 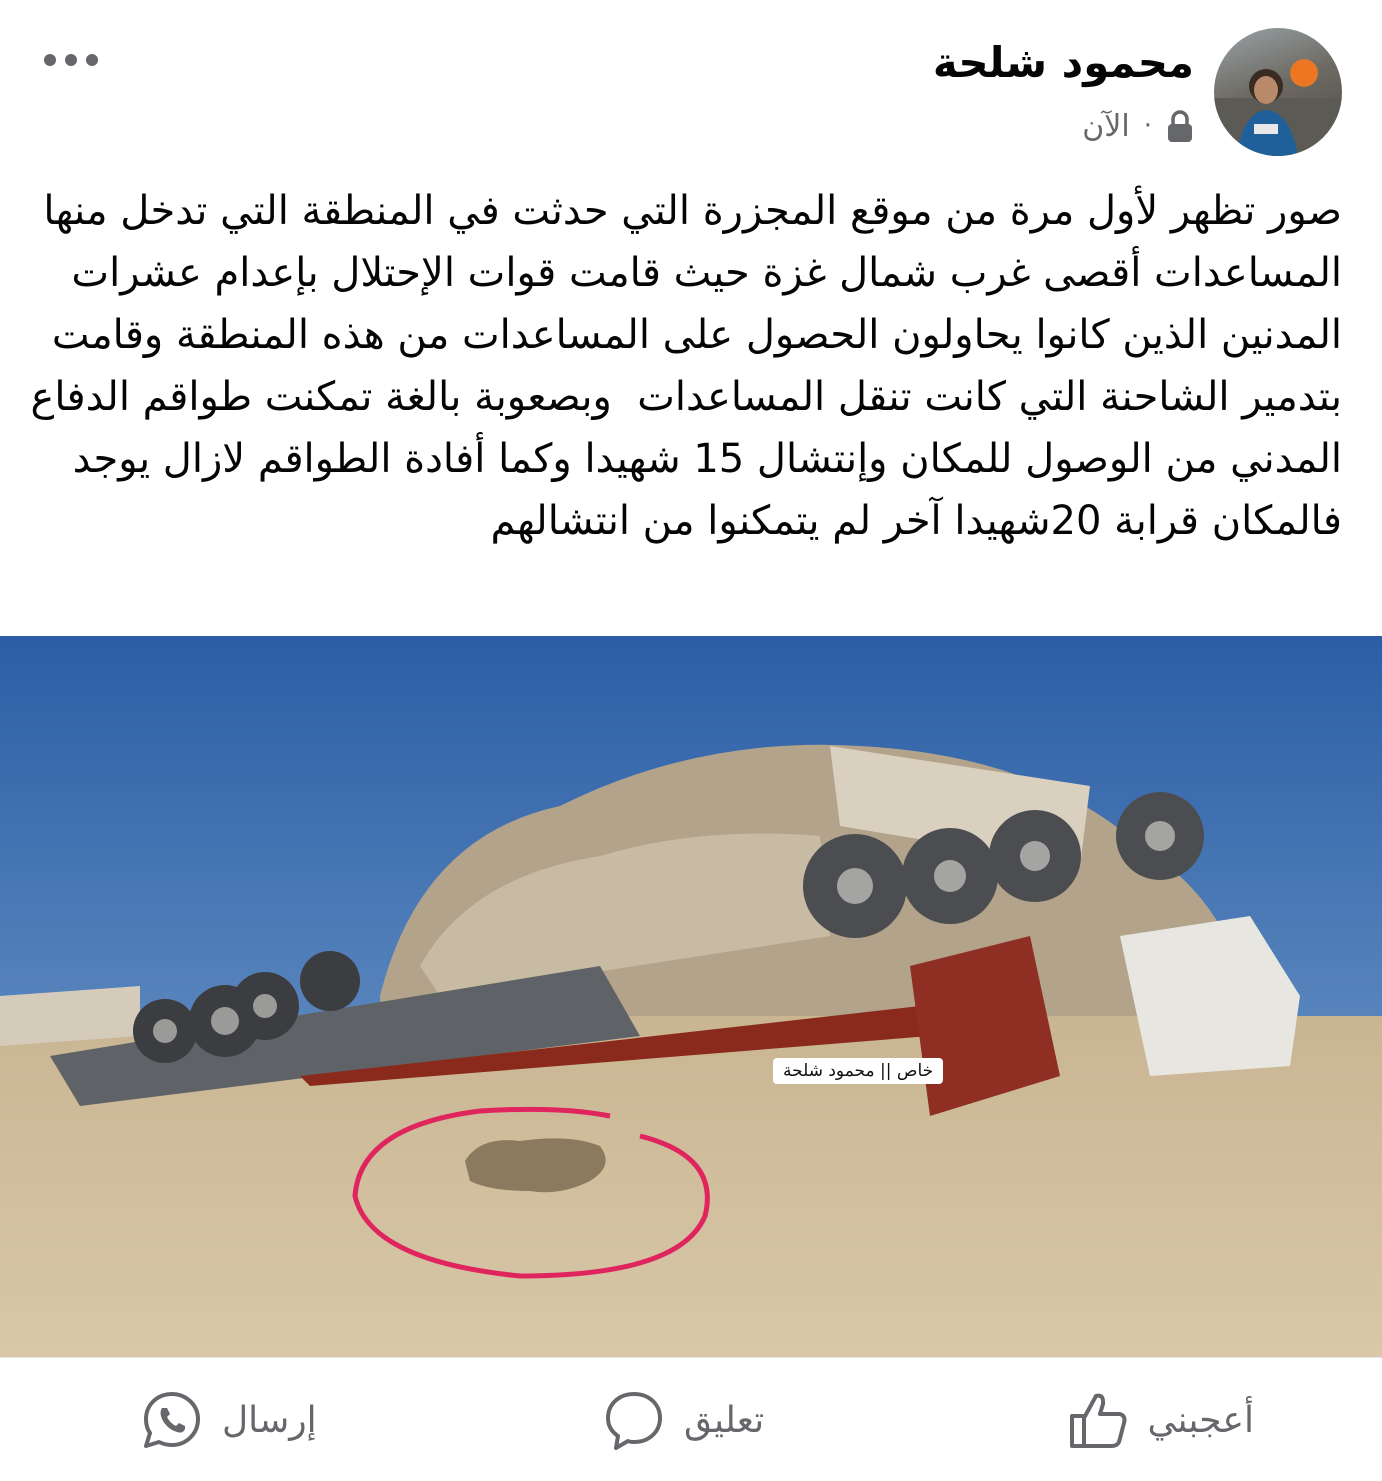 I want to click on lock-icon, so click(x=1180, y=126).